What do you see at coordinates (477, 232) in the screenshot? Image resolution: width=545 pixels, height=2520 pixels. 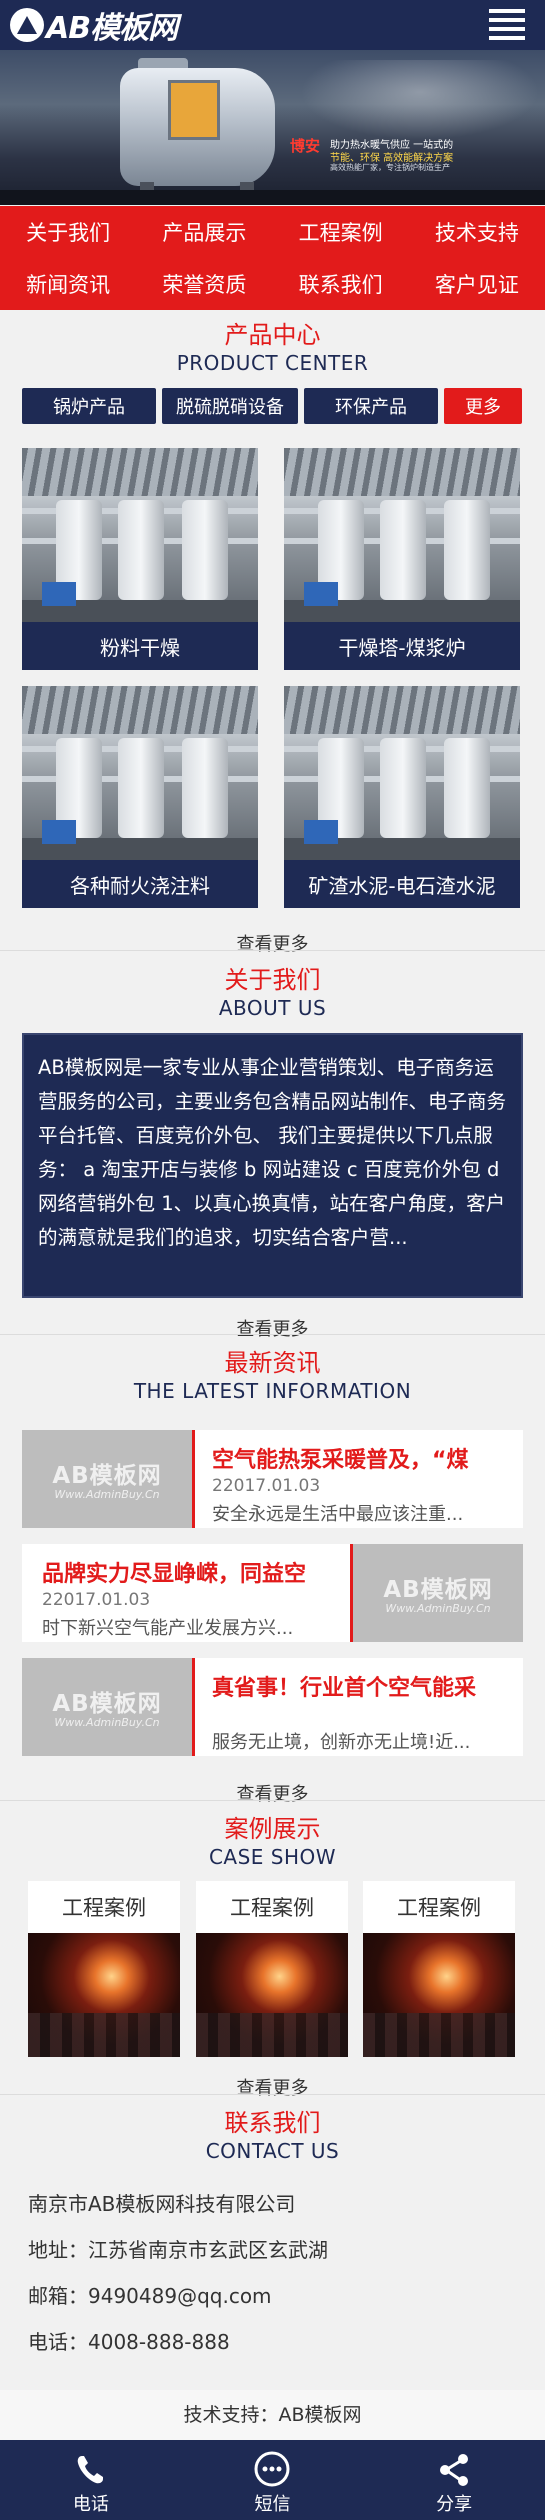 I see `nav-item-support: 技术支持` at bounding box center [477, 232].